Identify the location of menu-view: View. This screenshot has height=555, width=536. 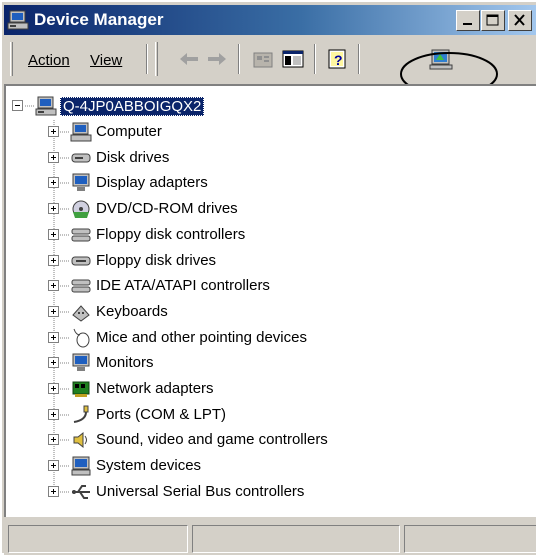
(106, 60).